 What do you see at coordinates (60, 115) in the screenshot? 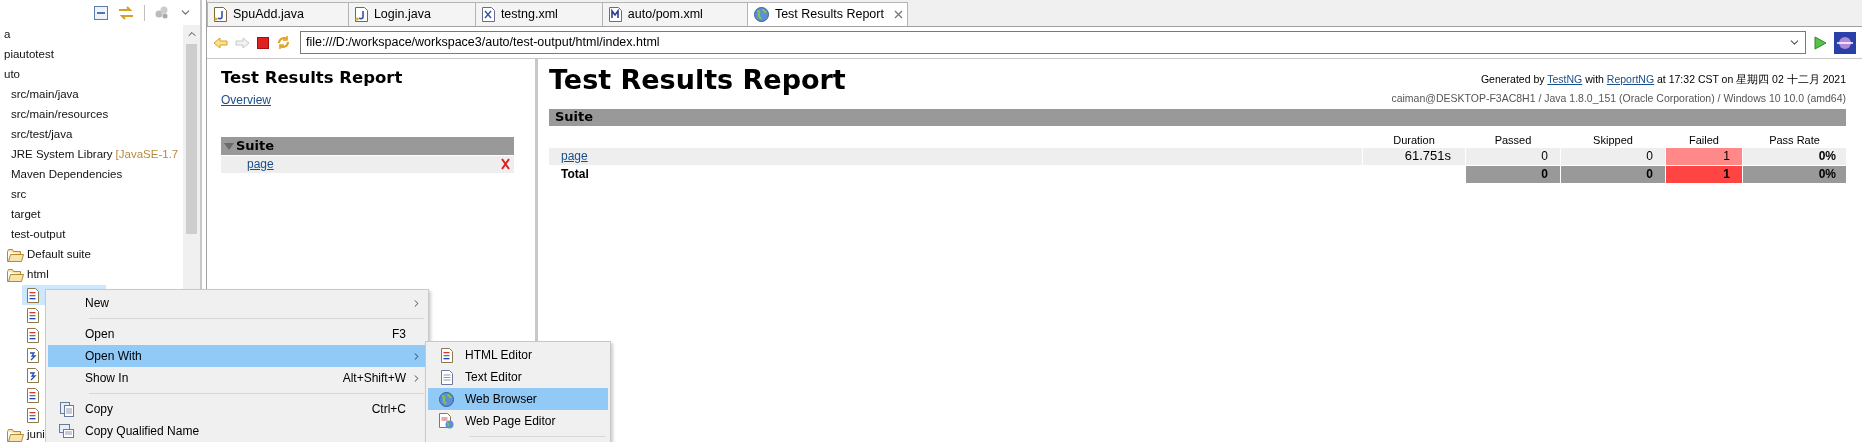
I see `tree-item: src/main/resources` at bounding box center [60, 115].